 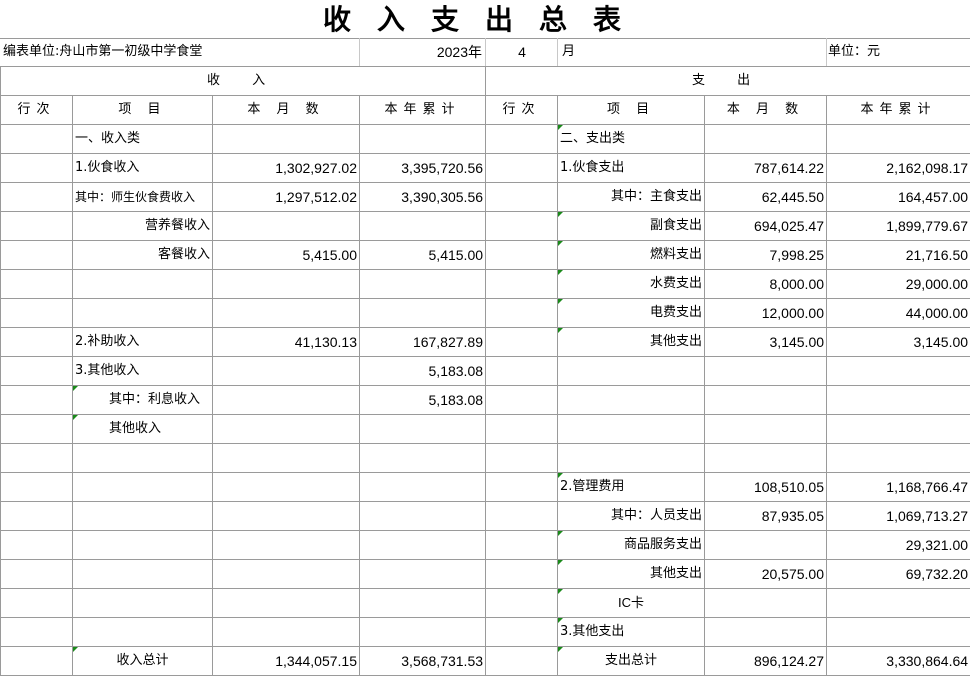 I want to click on expense-ytd-cell: 1,069,713.27, so click(x=898, y=516).